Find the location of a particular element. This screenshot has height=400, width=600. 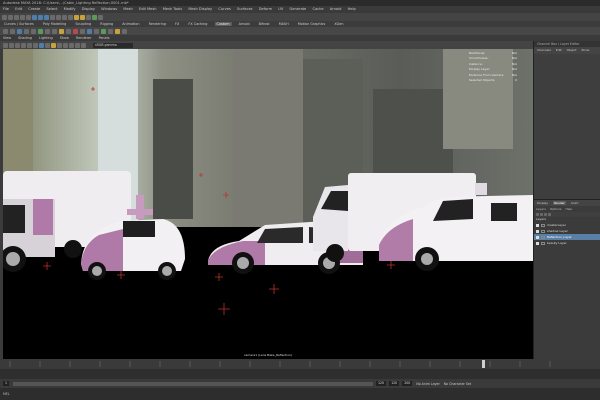

textured-icon is located at coordinates (47, 45).